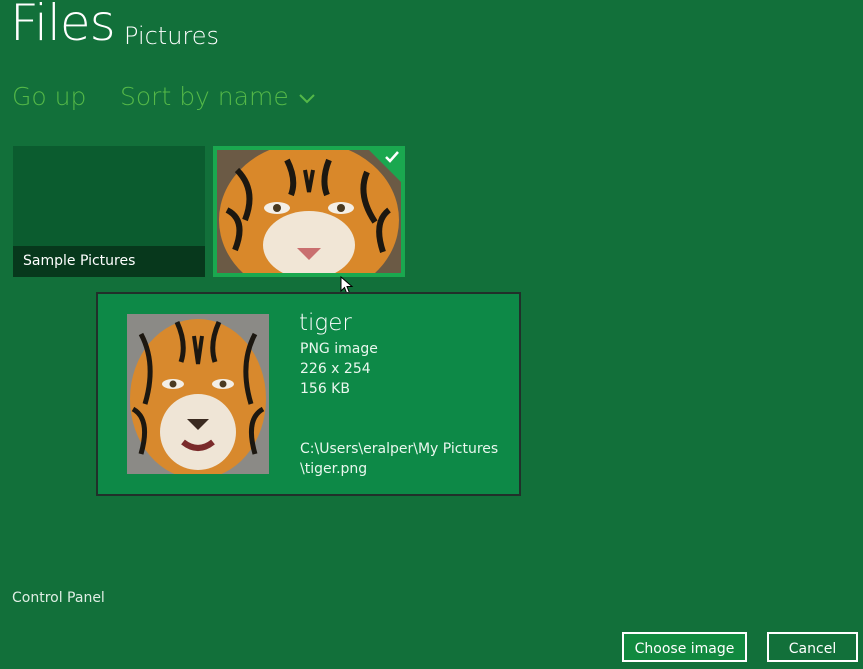 Image resolution: width=863 pixels, height=669 pixels. What do you see at coordinates (684, 647) in the screenshot?
I see `choose-image-button: Choose image` at bounding box center [684, 647].